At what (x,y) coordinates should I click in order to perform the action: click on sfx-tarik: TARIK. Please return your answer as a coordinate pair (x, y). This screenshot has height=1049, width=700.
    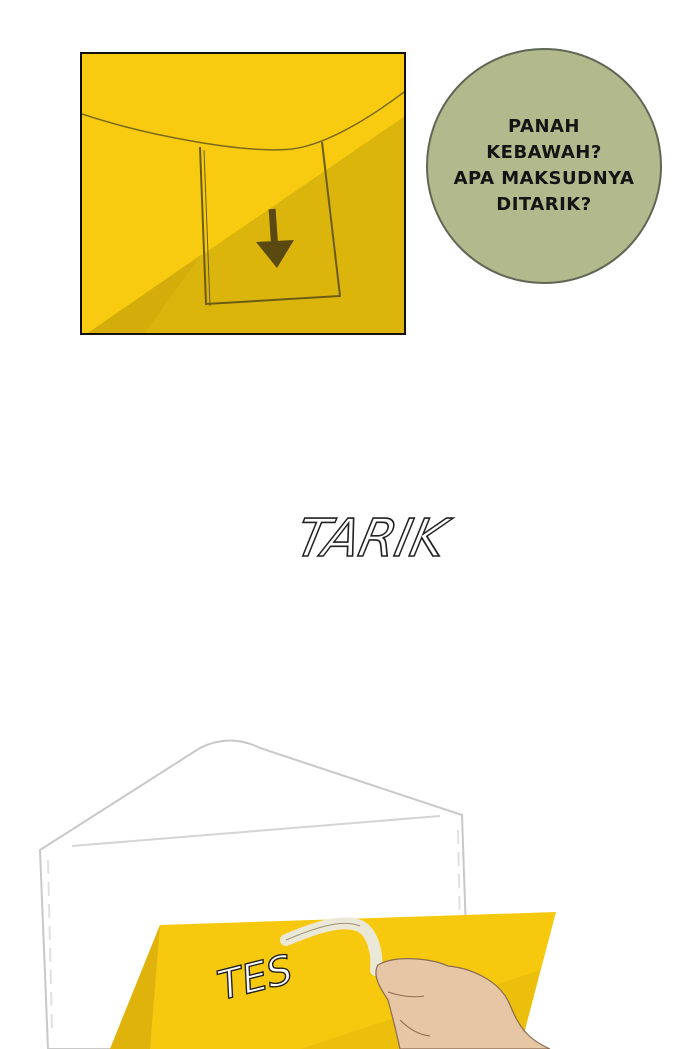
    Looking at the image, I should click on (378, 539).